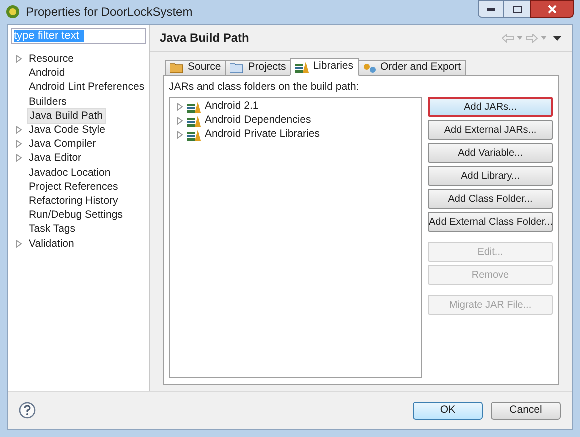  Describe the element at coordinates (205, 38) in the screenshot. I see `page-title: Java Build Path` at that location.